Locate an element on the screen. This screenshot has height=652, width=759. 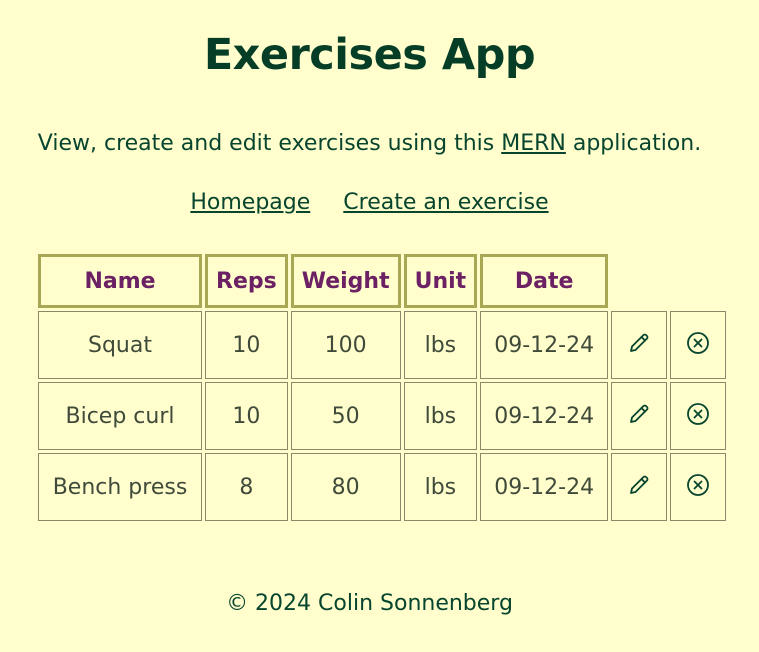
mern-link: MERN is located at coordinates (533, 143).